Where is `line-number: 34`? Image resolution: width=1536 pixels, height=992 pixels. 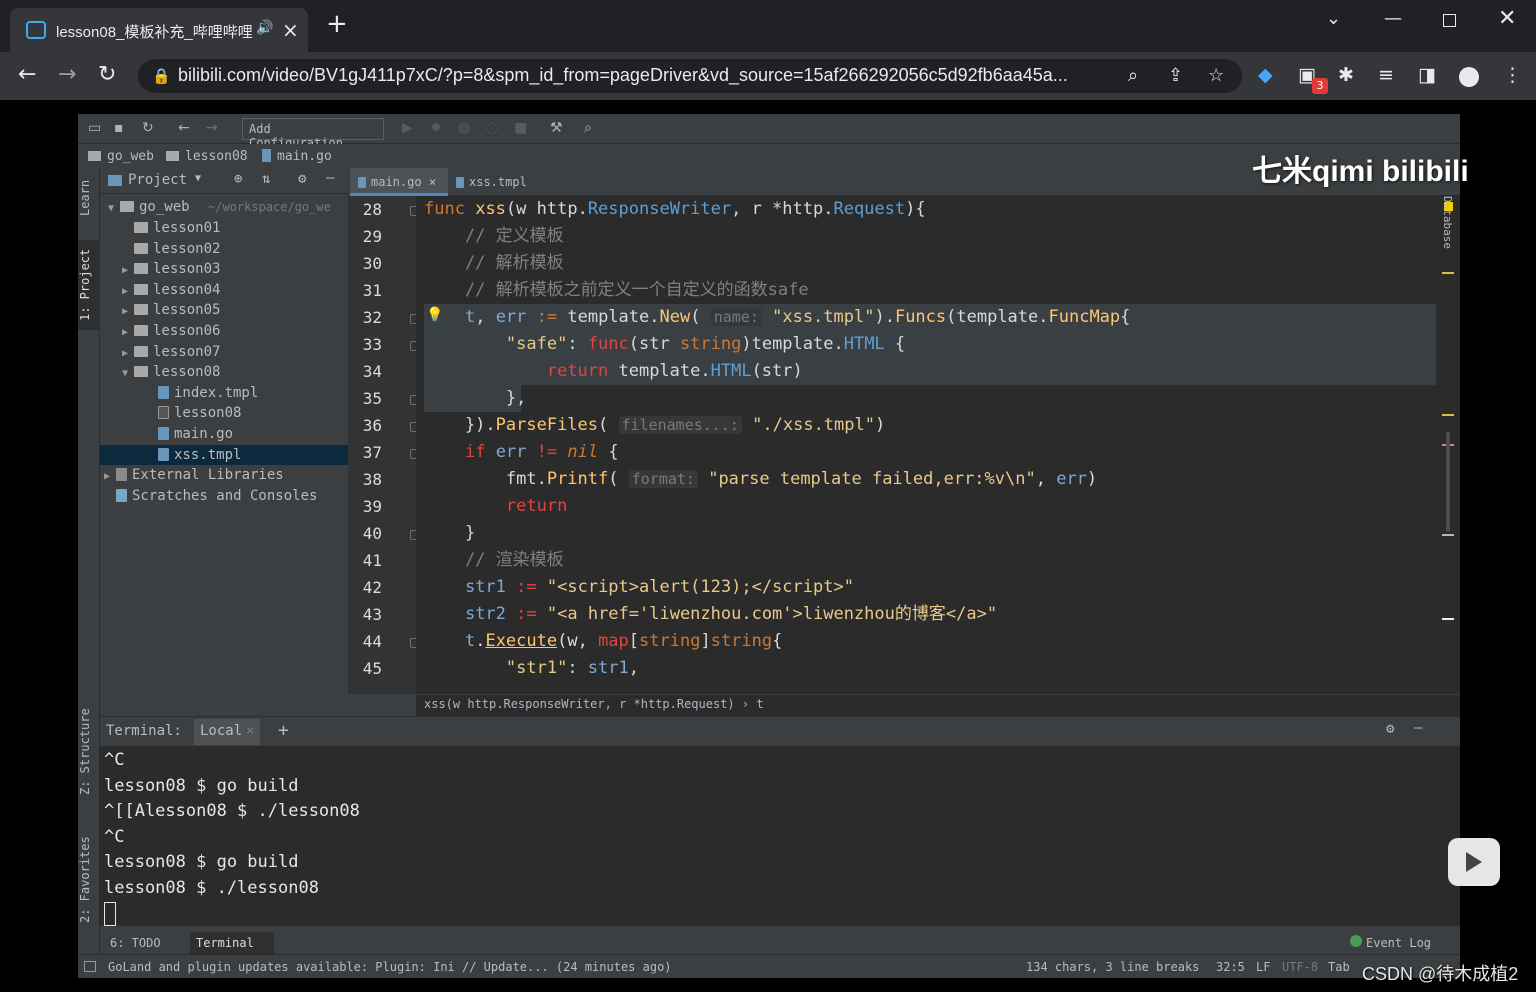 line-number: 34 is located at coordinates (365, 371).